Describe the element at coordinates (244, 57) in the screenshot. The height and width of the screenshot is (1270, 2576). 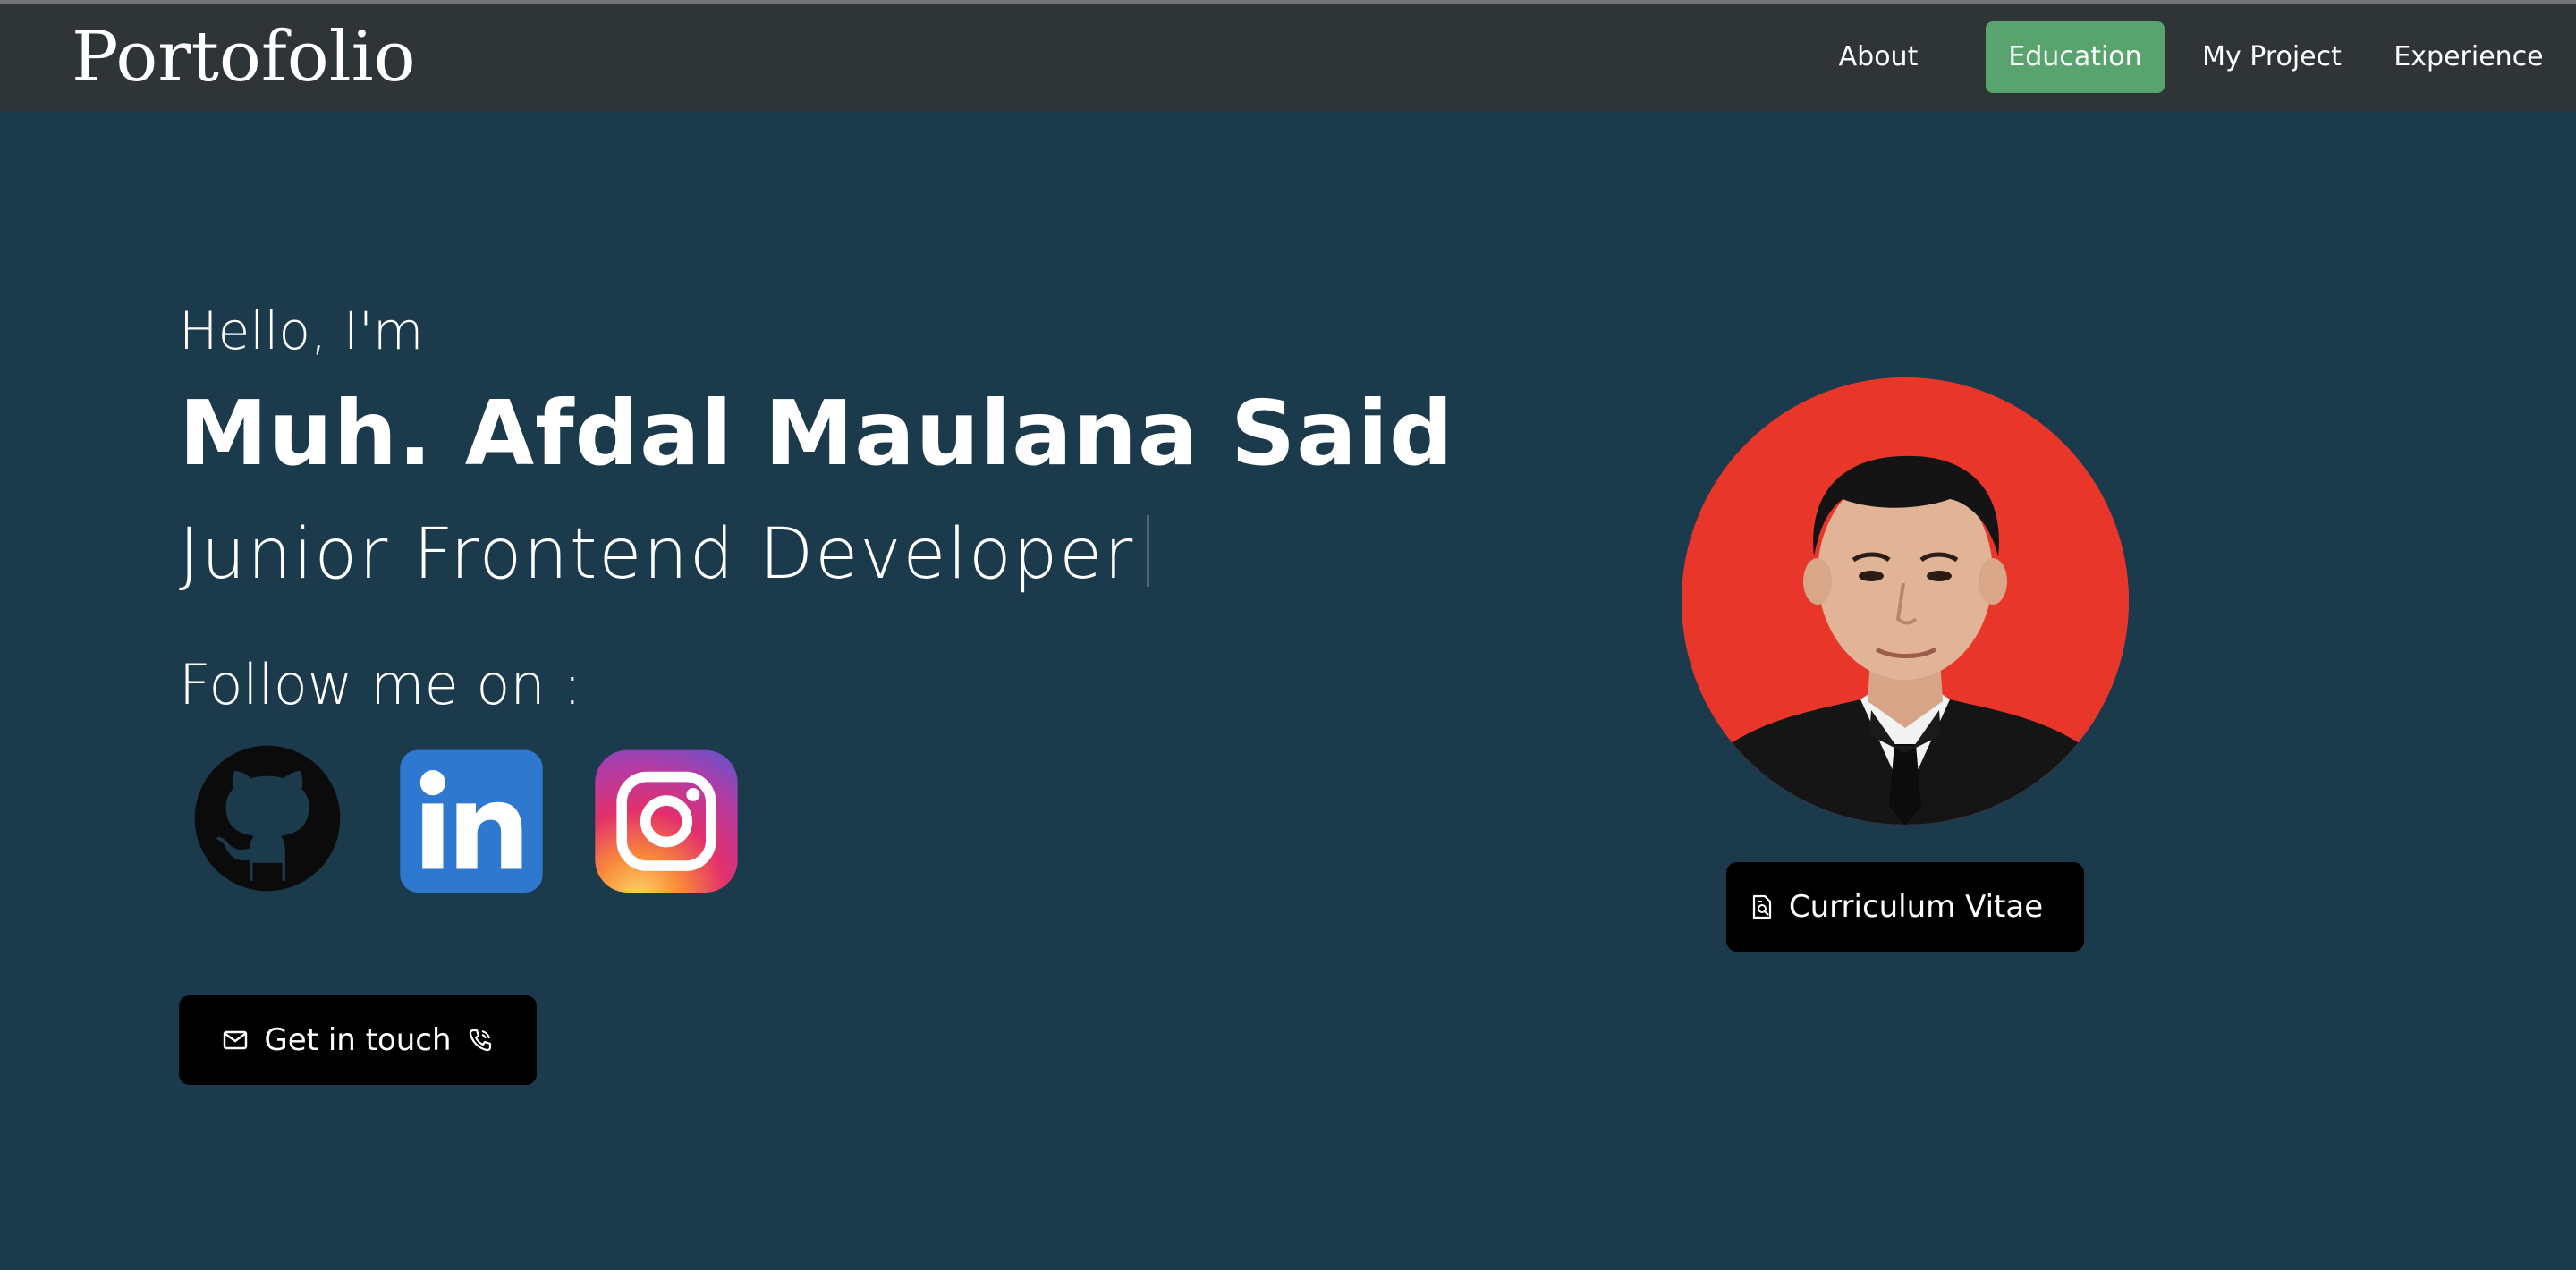
I see `brand-logo: Portofolio` at that location.